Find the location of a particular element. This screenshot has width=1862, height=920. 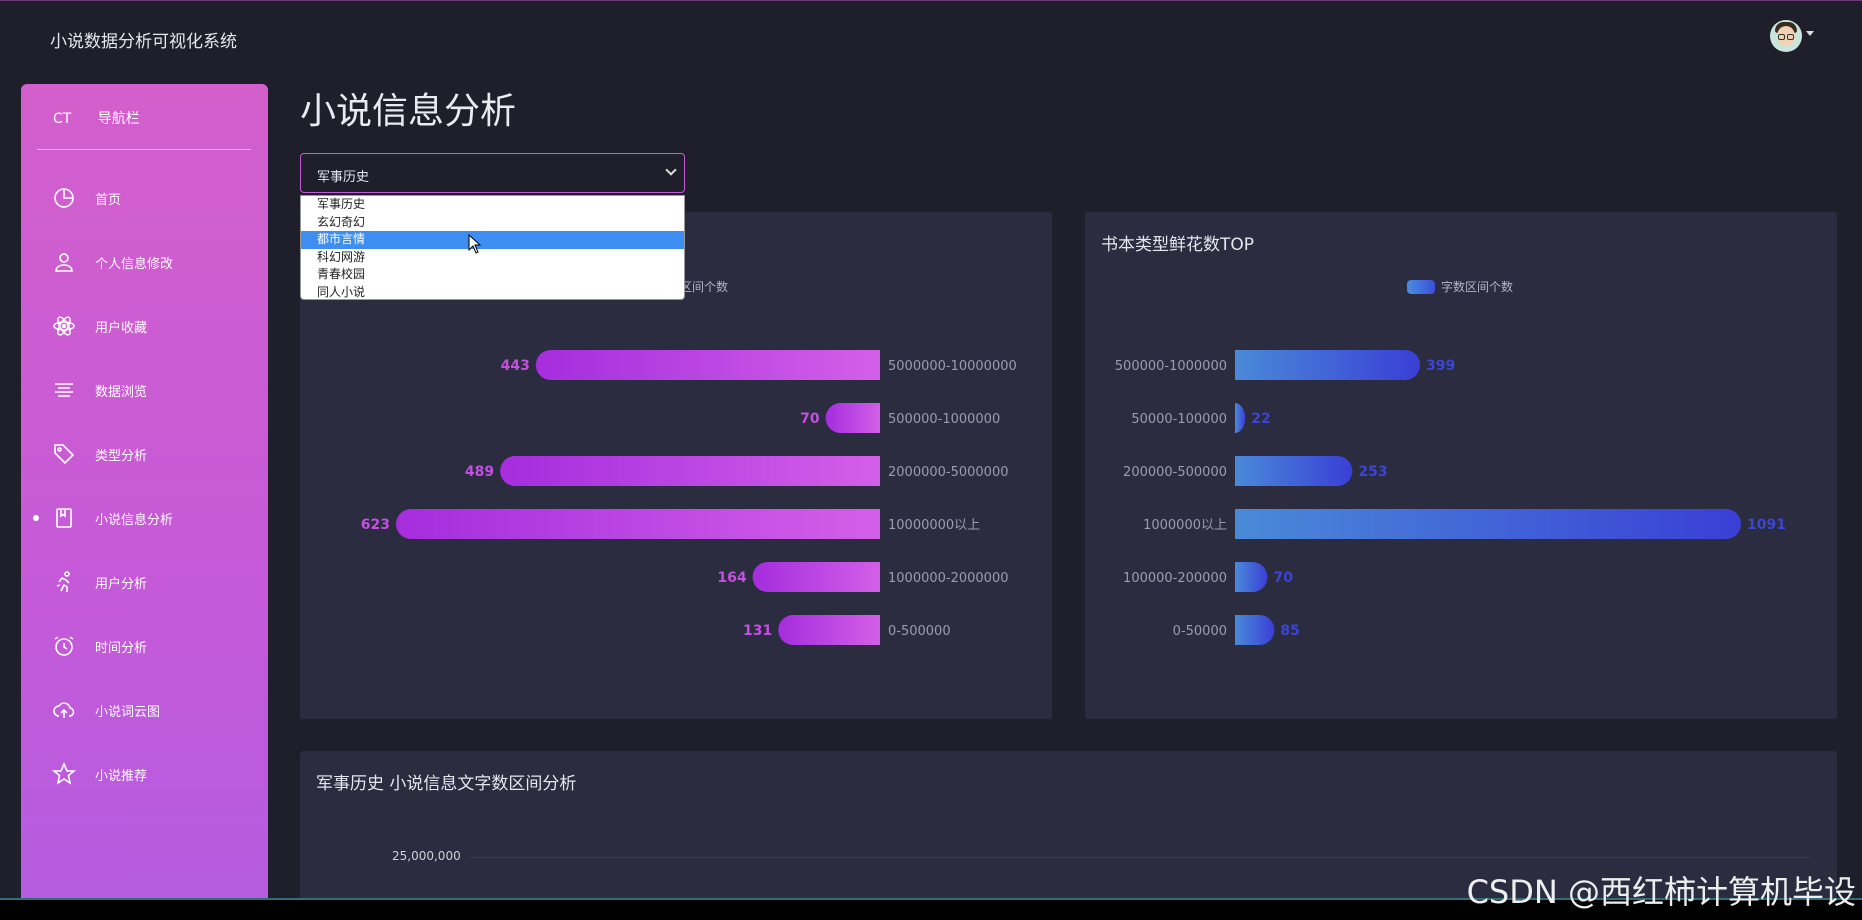

novel-type-select: 军事历史 is located at coordinates (492, 173).